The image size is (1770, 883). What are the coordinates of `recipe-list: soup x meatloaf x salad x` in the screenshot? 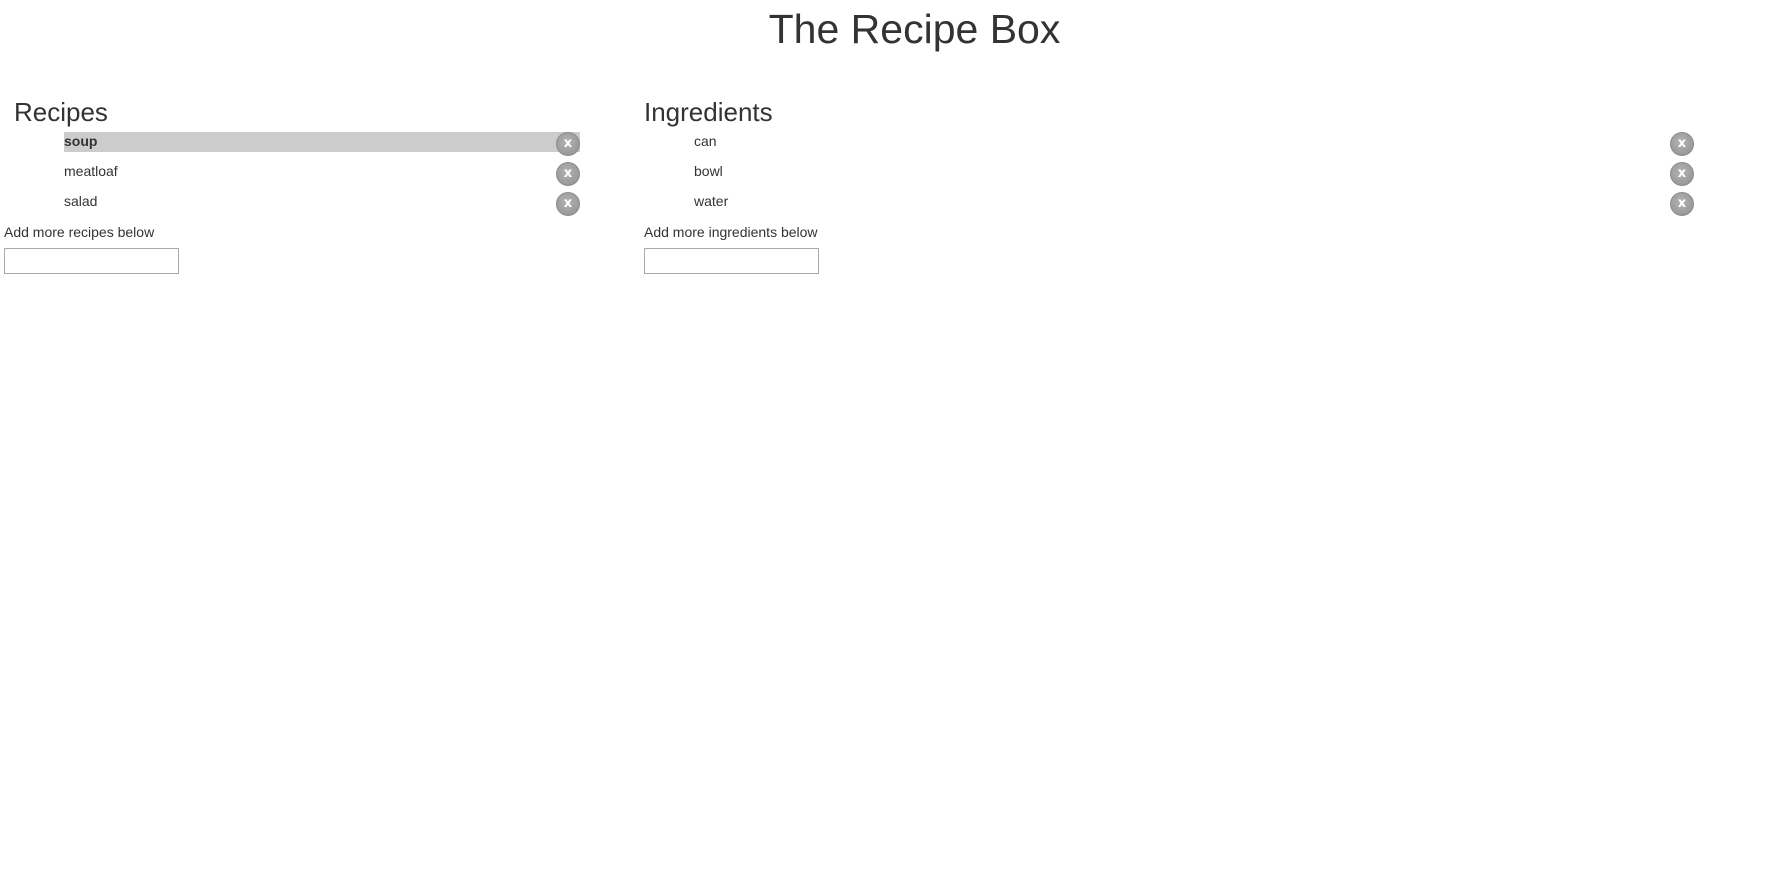 It's located at (290, 175).